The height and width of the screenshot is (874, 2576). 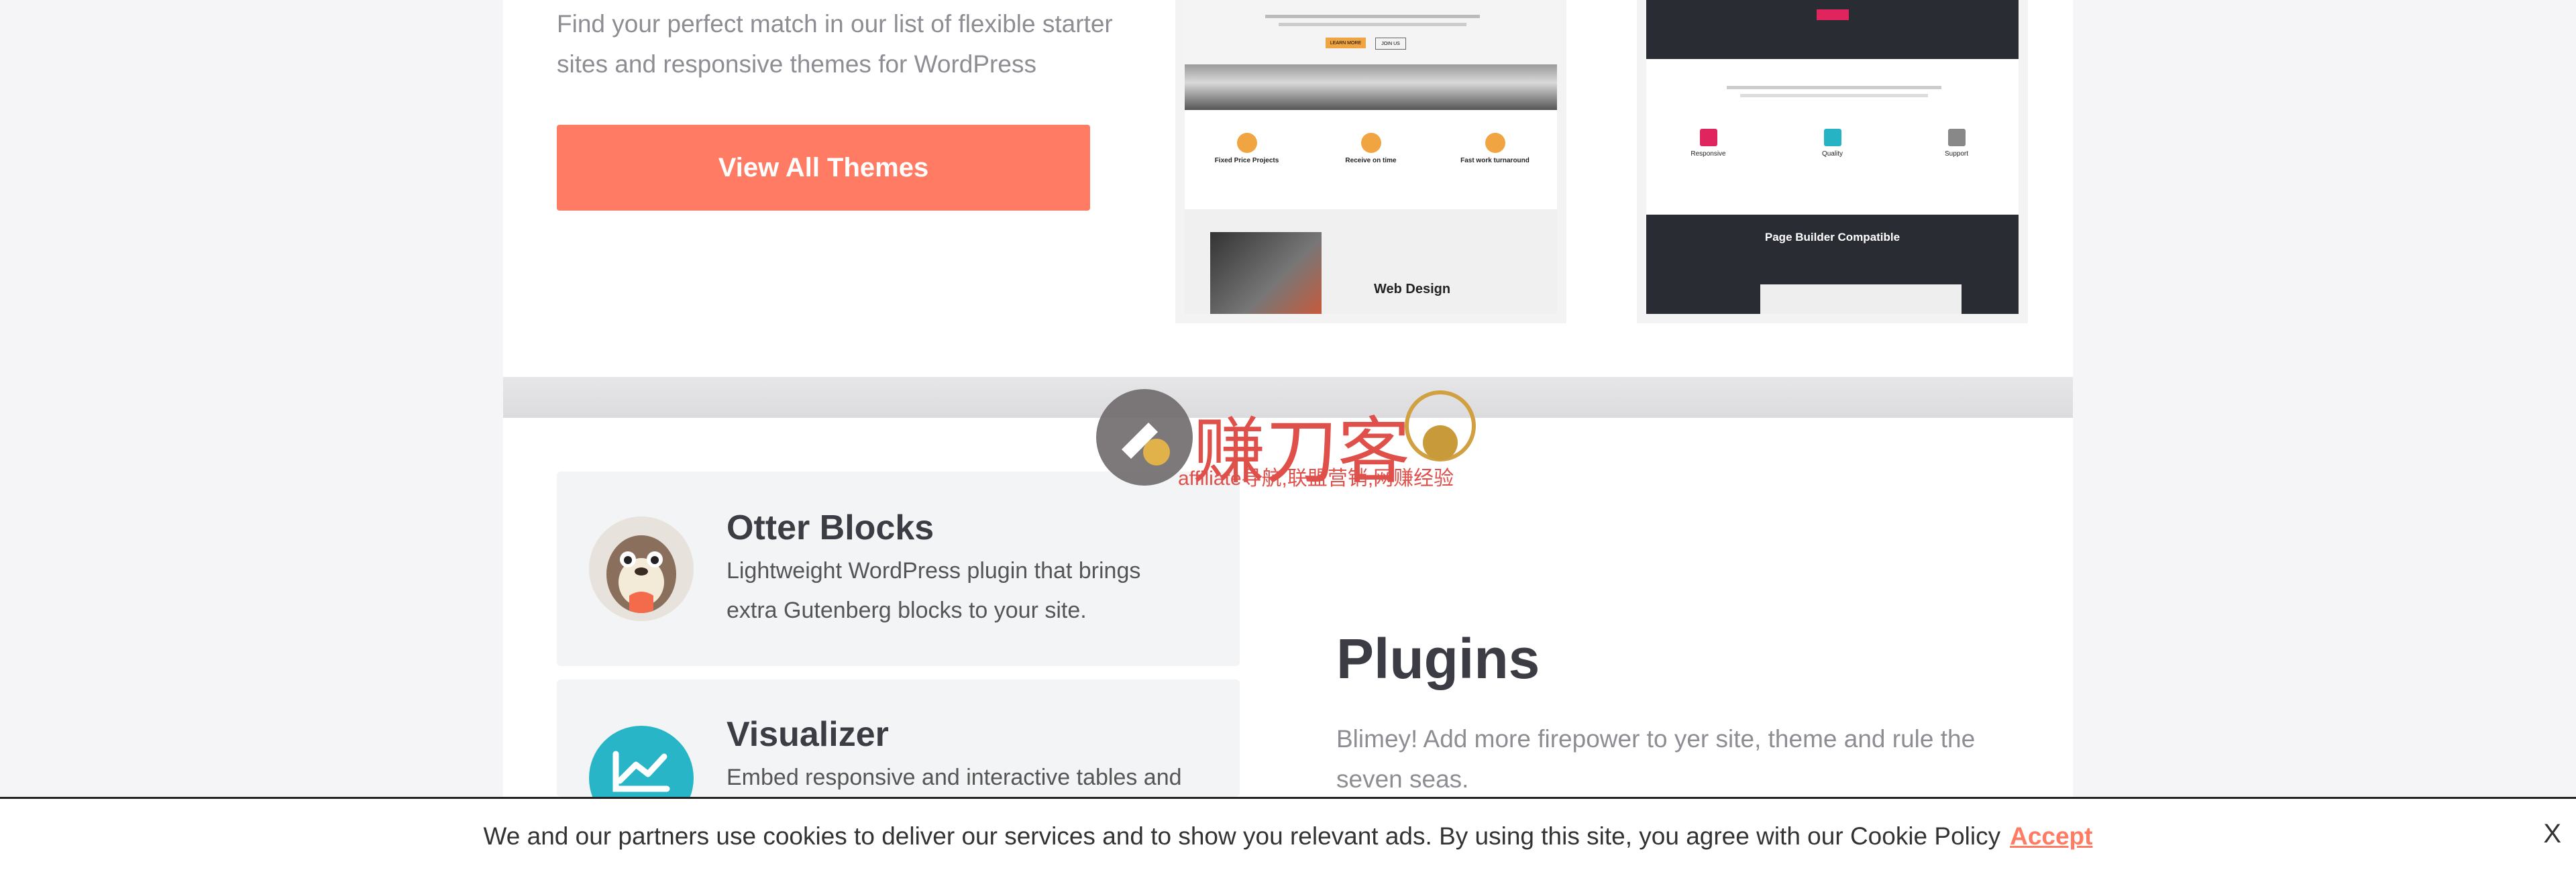 What do you see at coordinates (1246, 160) in the screenshot?
I see `preview-feature-1: Fixed Price Projects` at bounding box center [1246, 160].